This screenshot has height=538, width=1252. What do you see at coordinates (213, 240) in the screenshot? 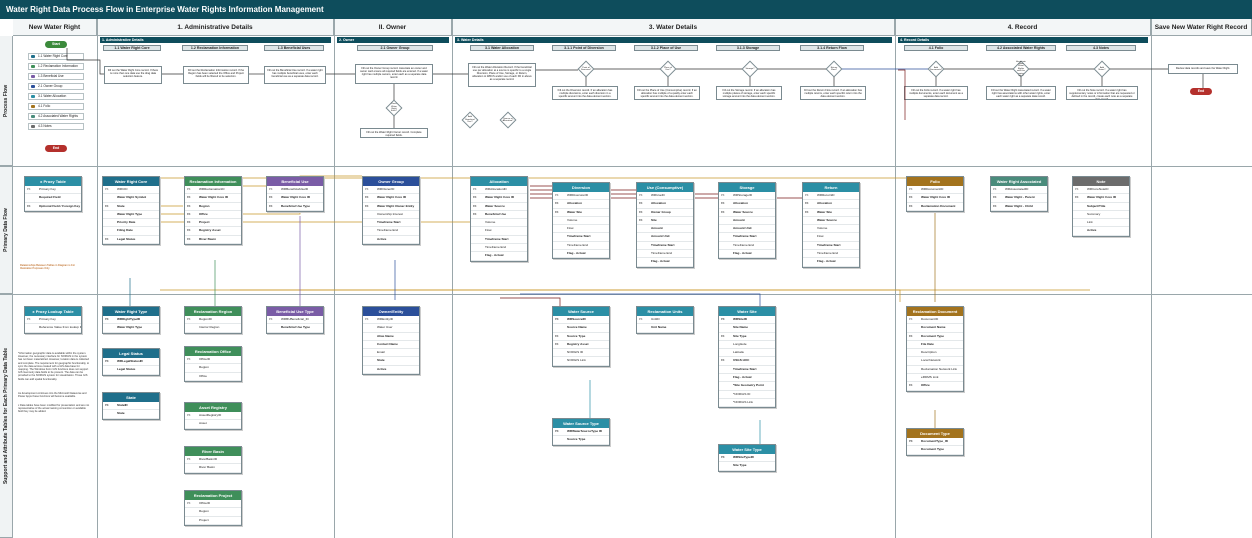
I see `table-row: FK River Basin` at bounding box center [213, 240].